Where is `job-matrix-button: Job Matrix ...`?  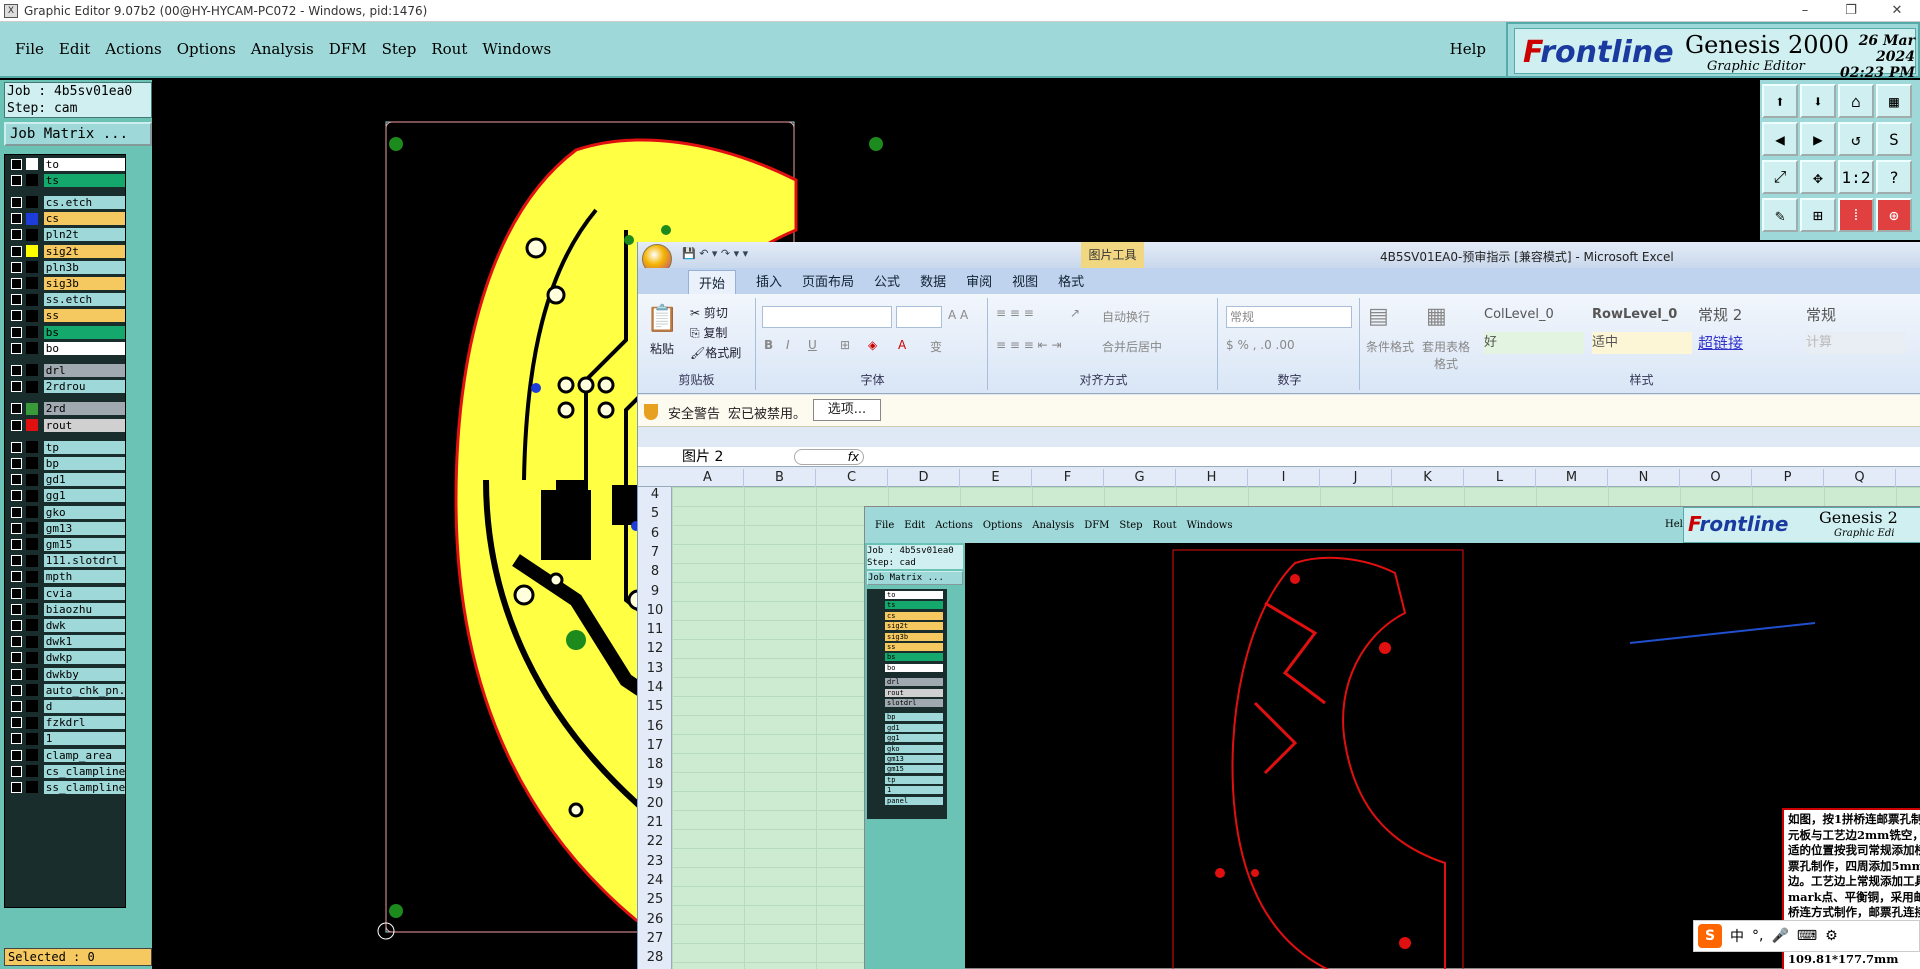
job-matrix-button: Job Matrix ... is located at coordinates (78, 134).